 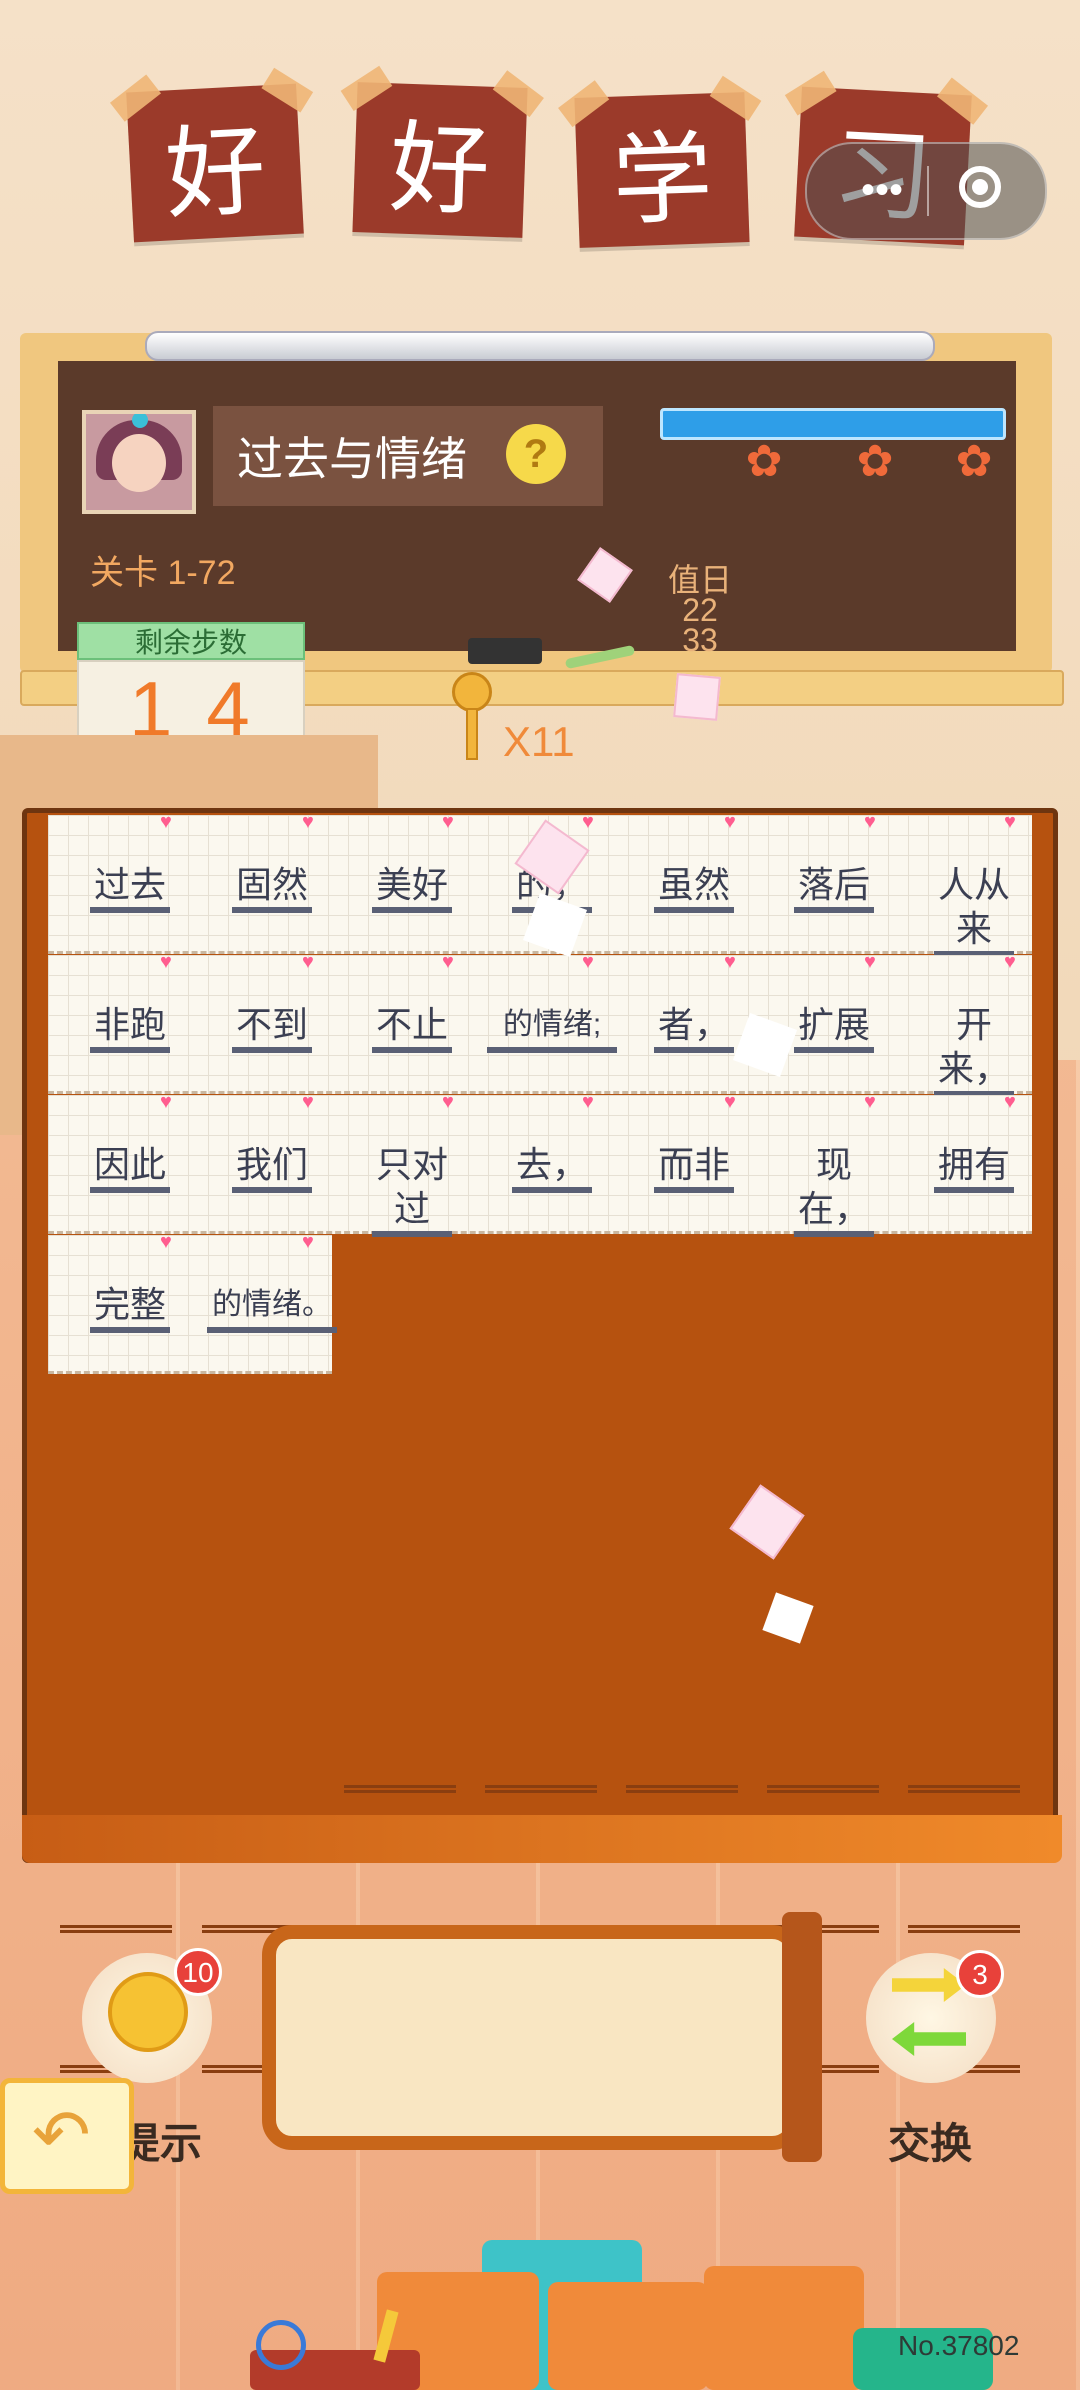 What do you see at coordinates (694, 1168) in the screenshot?
I see `word-tile: 而非` at bounding box center [694, 1168].